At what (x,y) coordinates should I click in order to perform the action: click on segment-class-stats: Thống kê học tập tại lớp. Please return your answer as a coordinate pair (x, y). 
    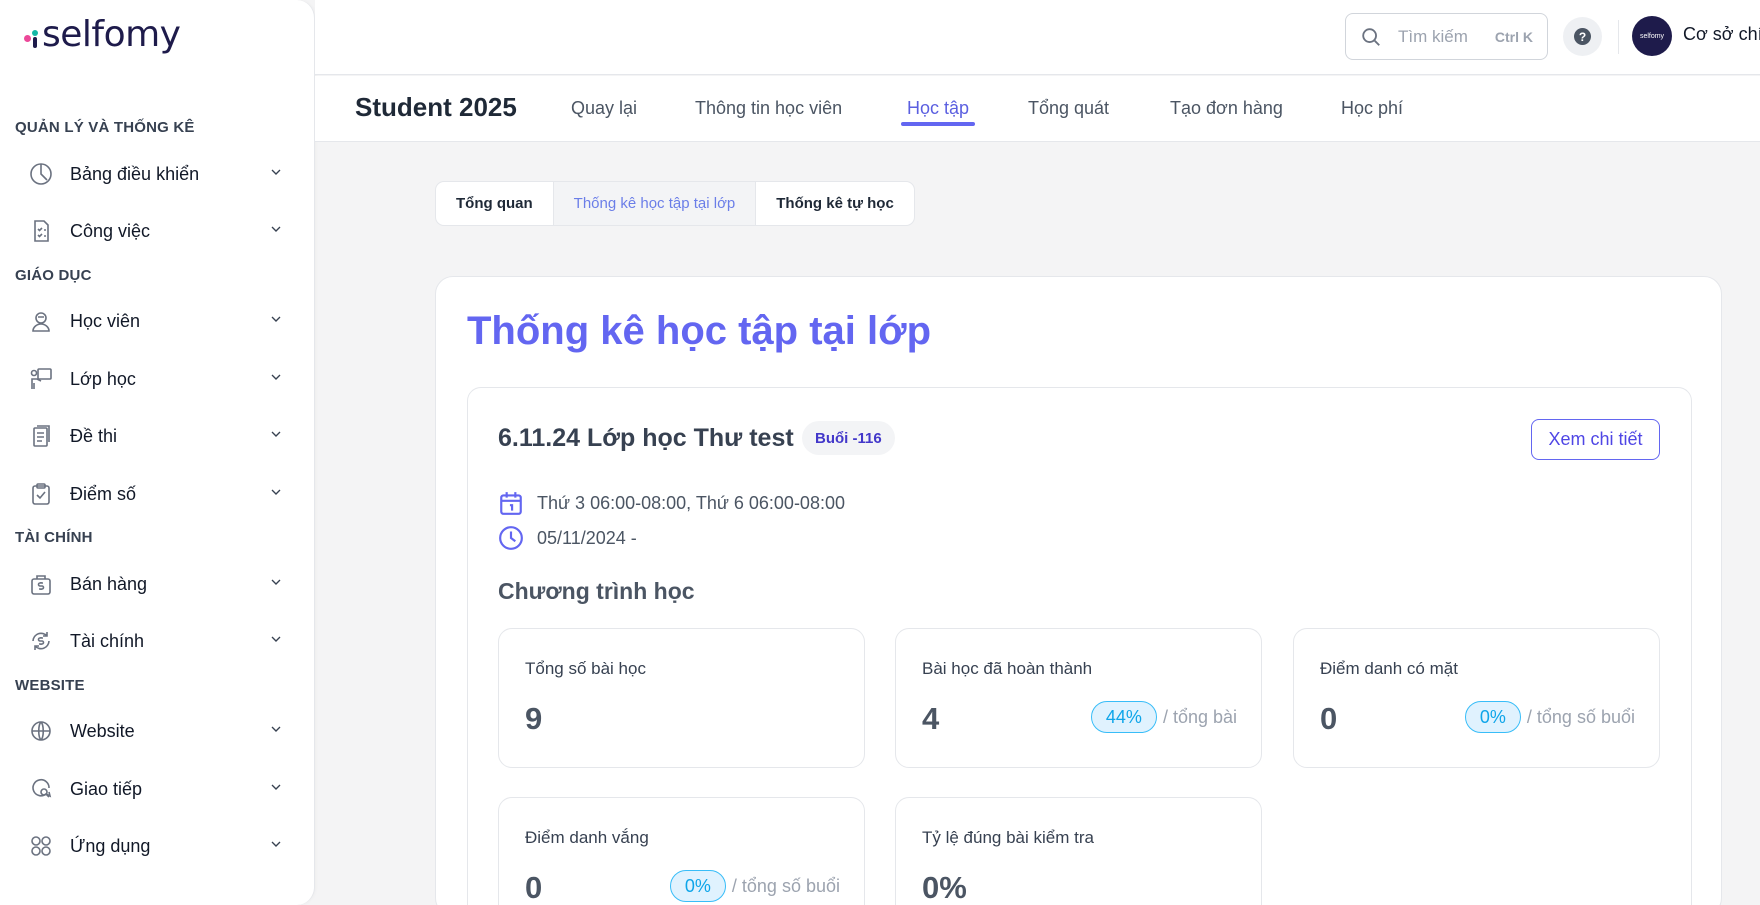
    Looking at the image, I should click on (655, 203).